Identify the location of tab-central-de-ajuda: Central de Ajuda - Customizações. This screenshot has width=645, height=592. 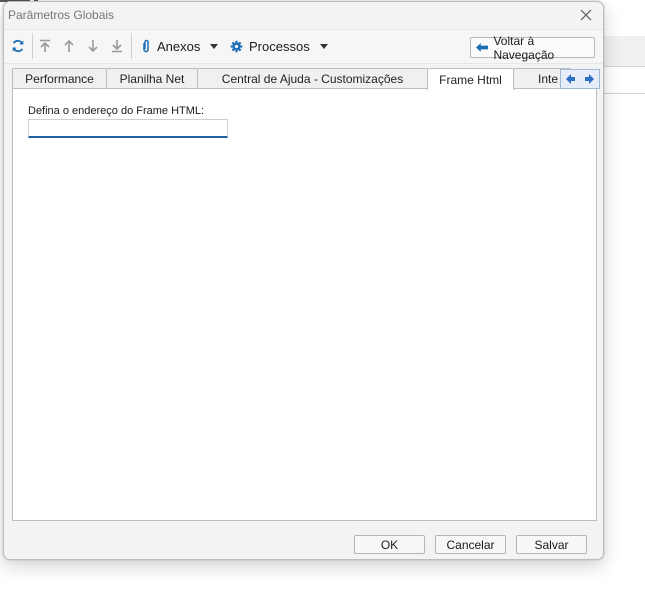
(312, 78).